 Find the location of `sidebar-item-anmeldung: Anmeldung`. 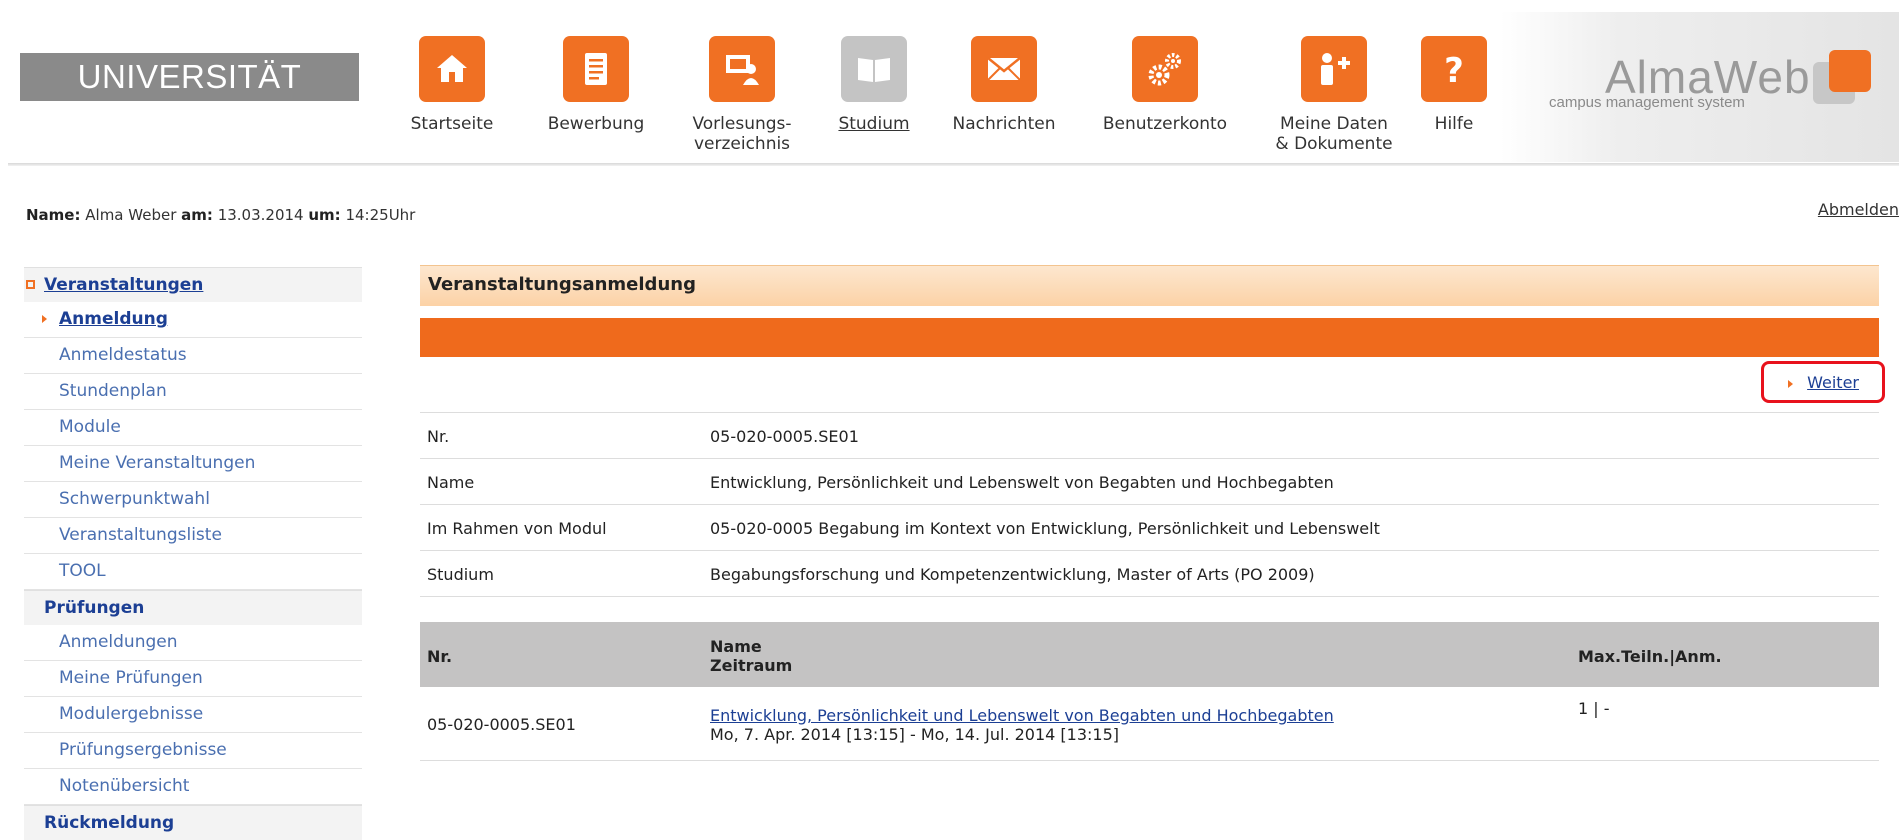

sidebar-item-anmeldung: Anmeldung is located at coordinates (193, 320).